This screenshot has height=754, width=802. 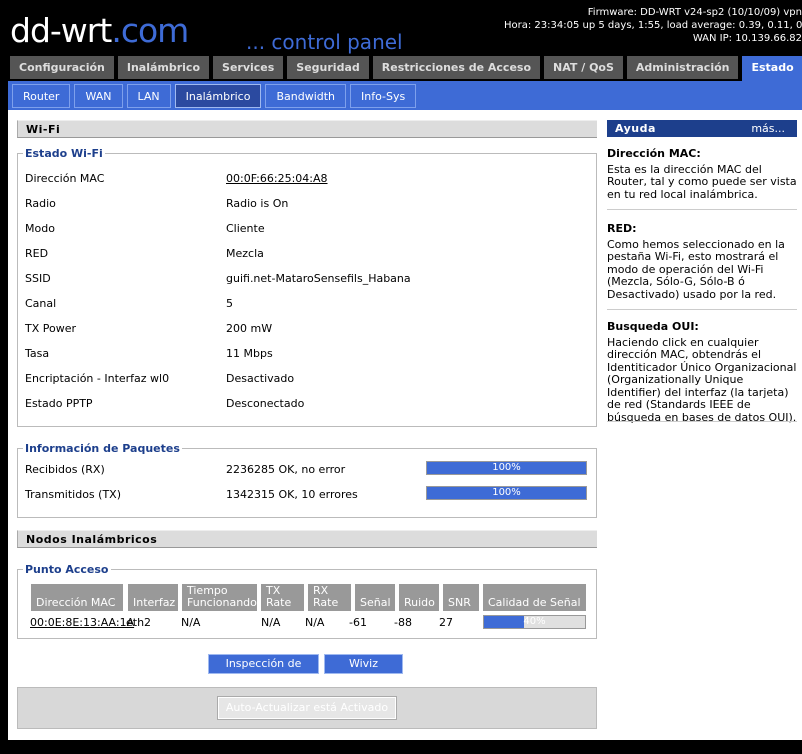 I want to click on auto-refresh-button: Auto-Actualizar está Activado, so click(x=307, y=708).